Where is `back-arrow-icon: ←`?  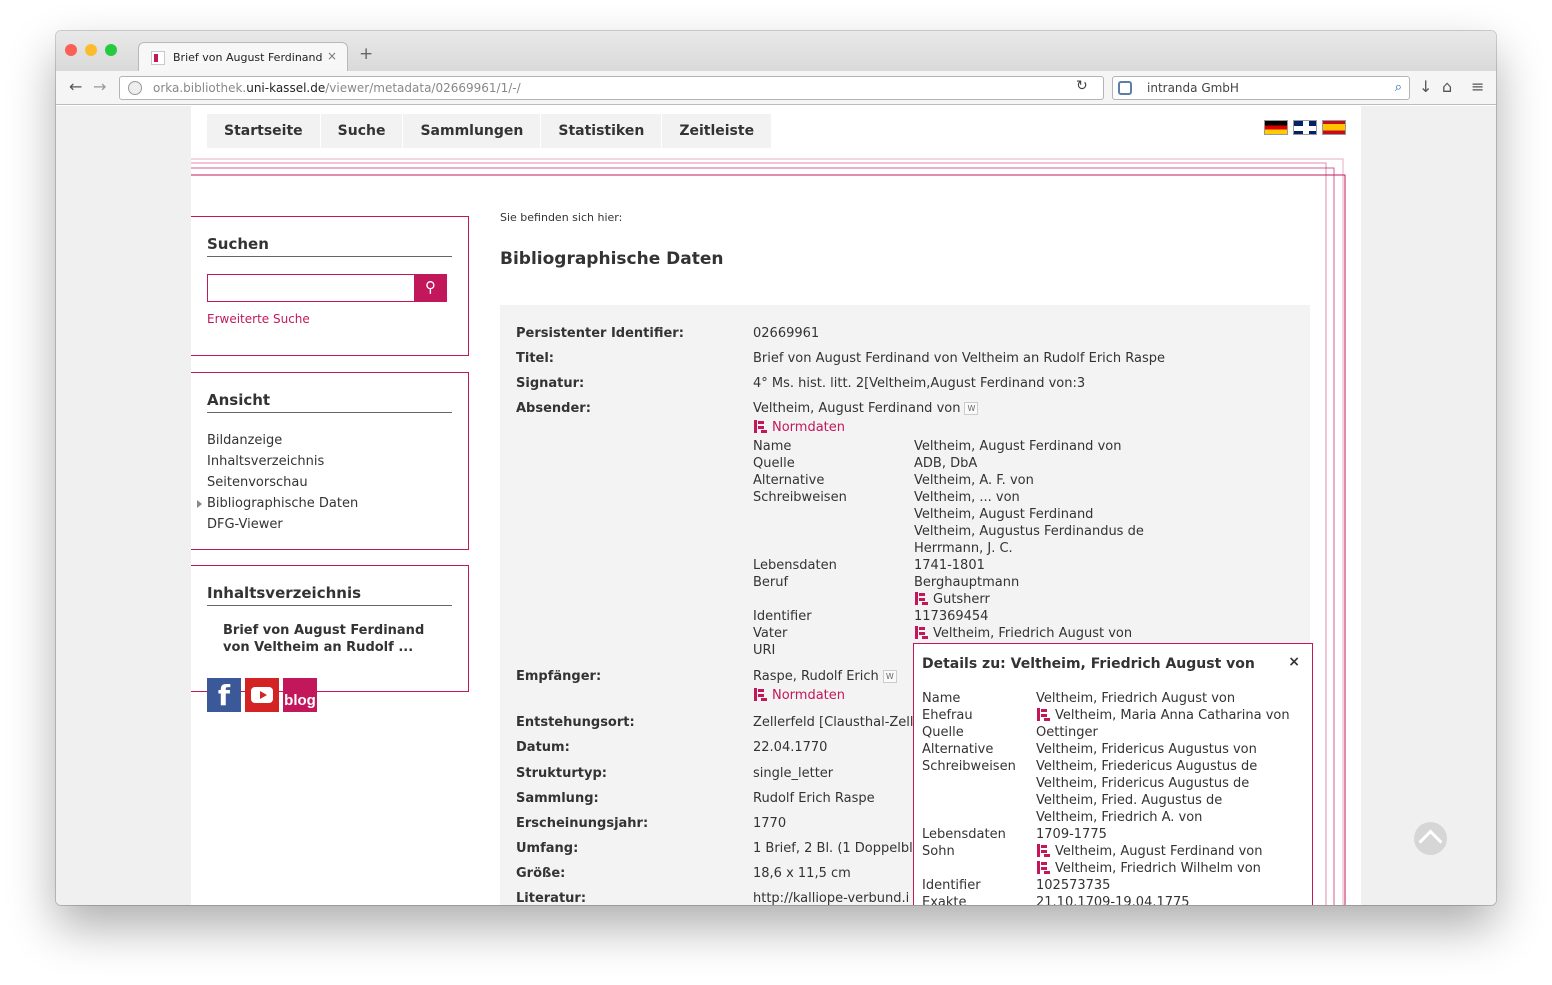
back-arrow-icon: ← is located at coordinates (75, 87).